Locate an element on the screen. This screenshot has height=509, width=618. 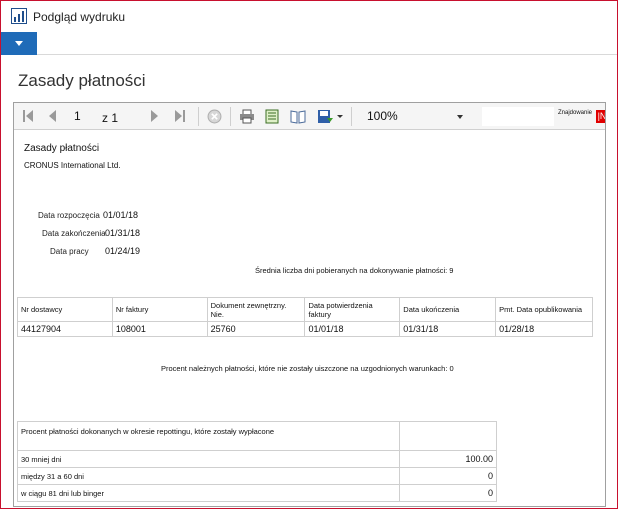
page-title: Zasady płatności is located at coordinates (82, 80).